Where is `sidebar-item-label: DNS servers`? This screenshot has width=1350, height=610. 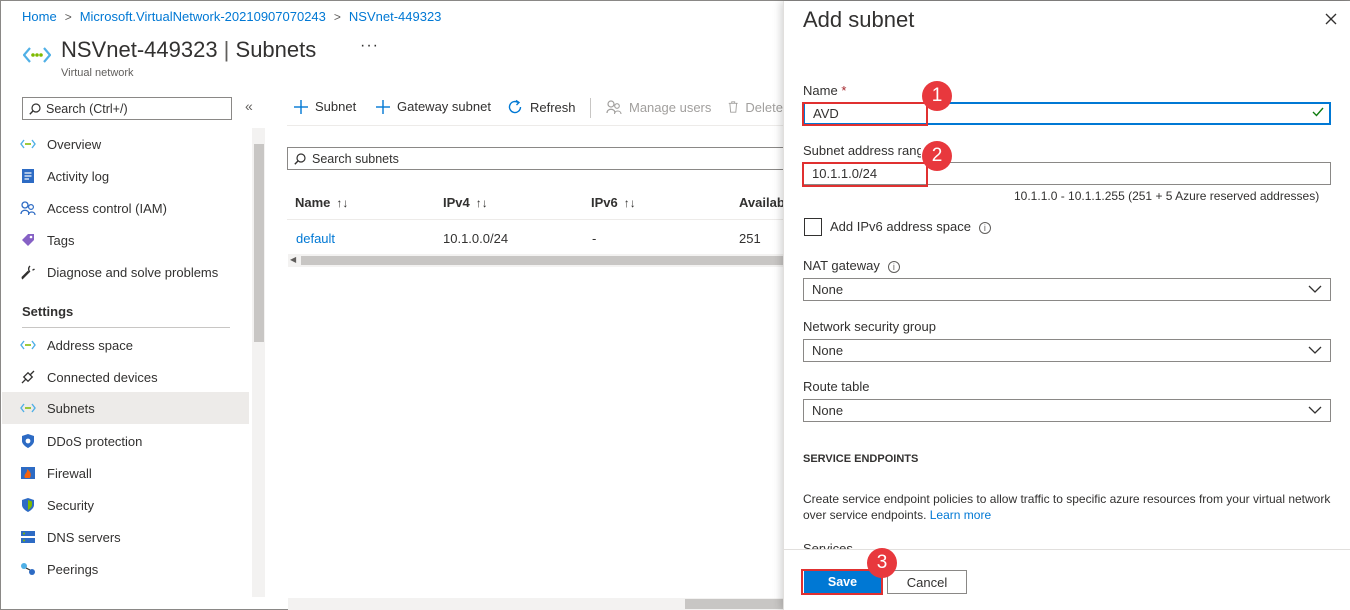 sidebar-item-label: DNS servers is located at coordinates (84, 537).